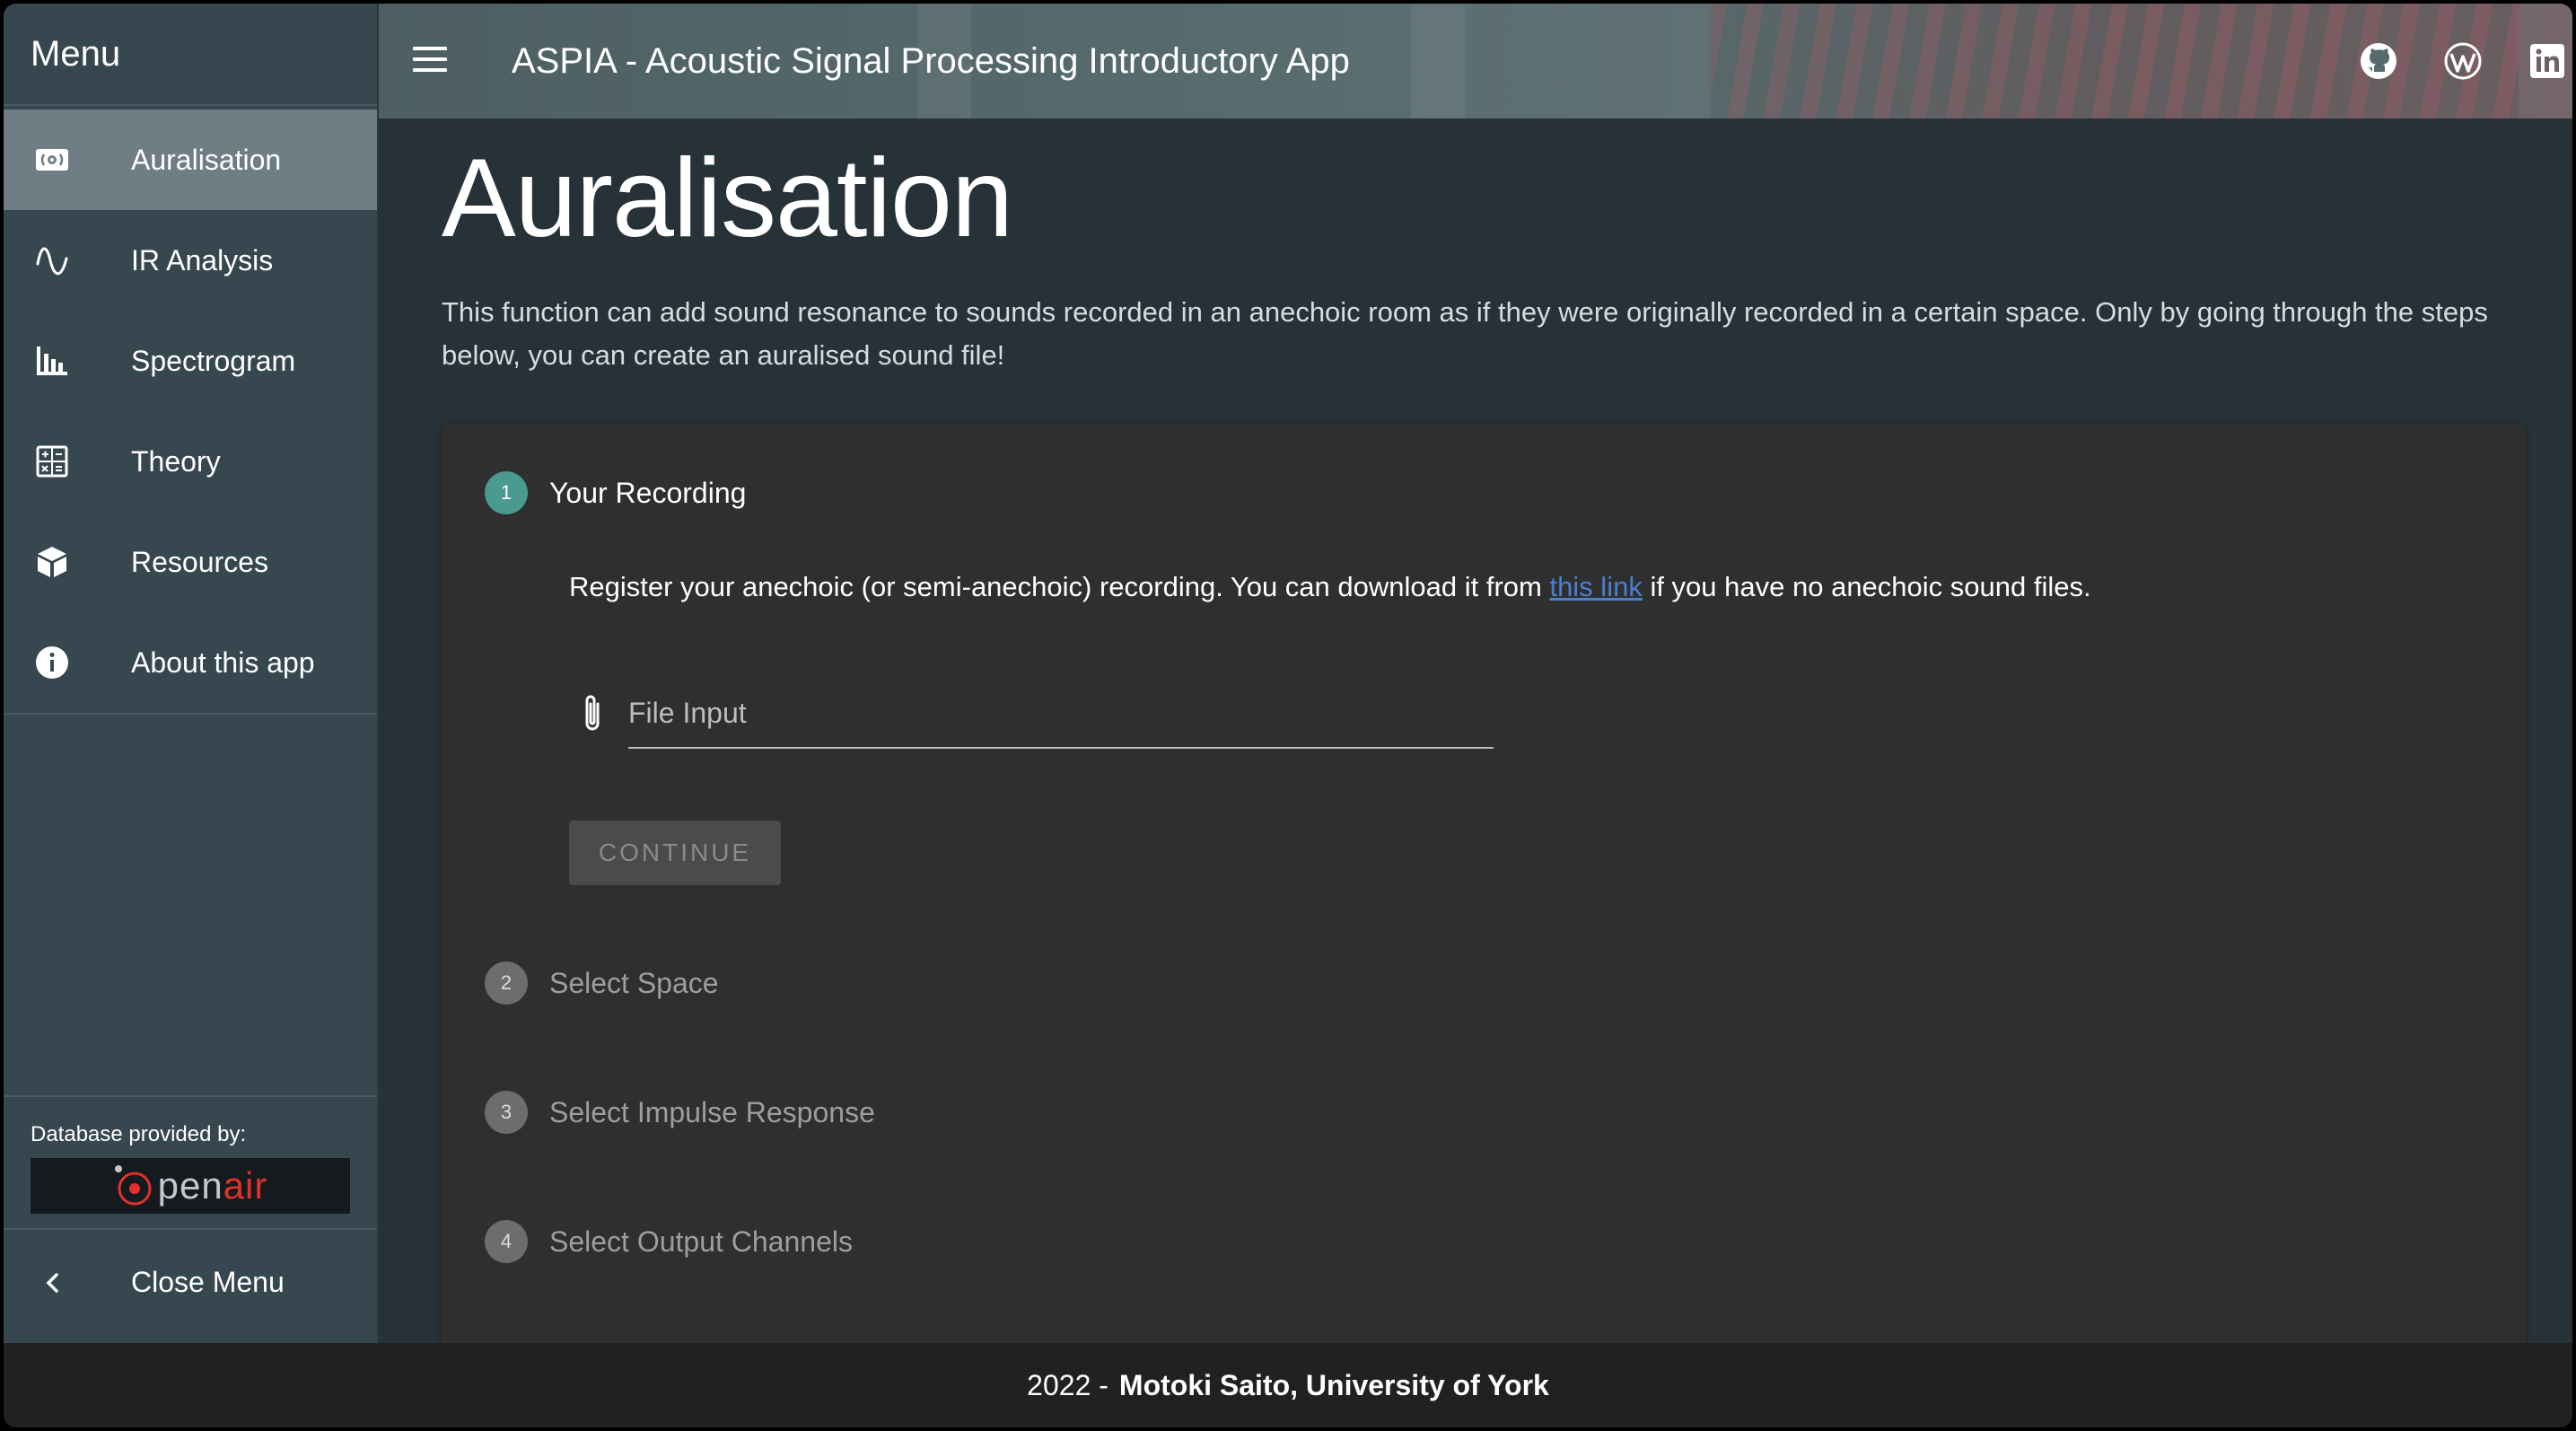 The image size is (2576, 1431). What do you see at coordinates (213, 361) in the screenshot?
I see `sidebar-item-label: Spectrogram` at bounding box center [213, 361].